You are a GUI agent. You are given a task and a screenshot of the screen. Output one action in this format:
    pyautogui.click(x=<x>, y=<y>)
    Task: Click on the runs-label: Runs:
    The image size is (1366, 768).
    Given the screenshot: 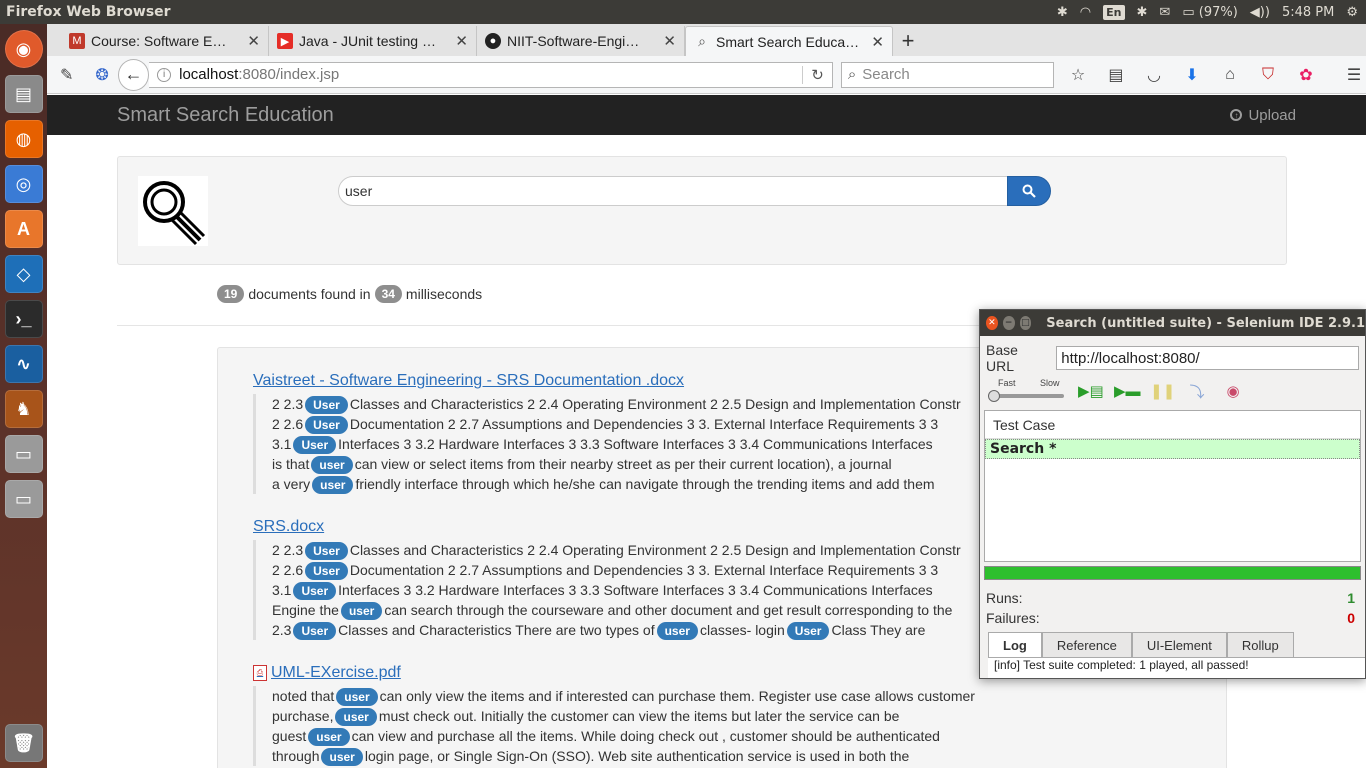 What is the action you would take?
    pyautogui.click(x=1004, y=598)
    